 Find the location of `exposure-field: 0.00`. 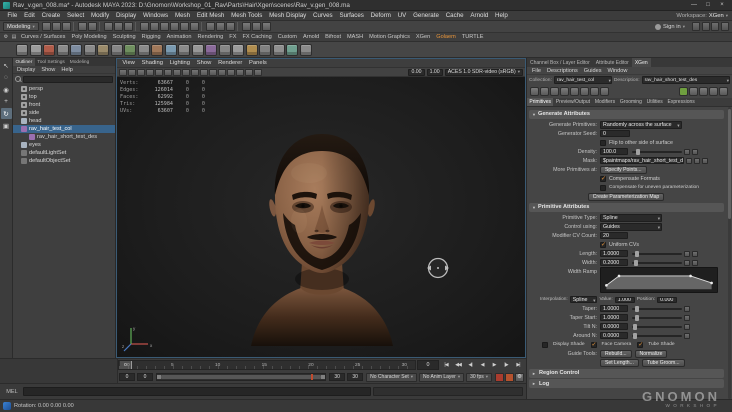

exposure-field: 0.00 is located at coordinates (416, 72).